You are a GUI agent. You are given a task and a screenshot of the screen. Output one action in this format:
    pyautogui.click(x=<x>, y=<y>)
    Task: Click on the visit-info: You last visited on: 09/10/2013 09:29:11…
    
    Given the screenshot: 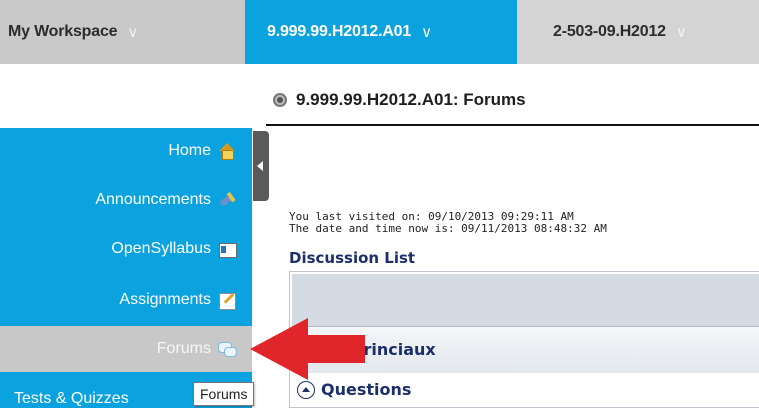 What is the action you would take?
    pyautogui.click(x=448, y=223)
    